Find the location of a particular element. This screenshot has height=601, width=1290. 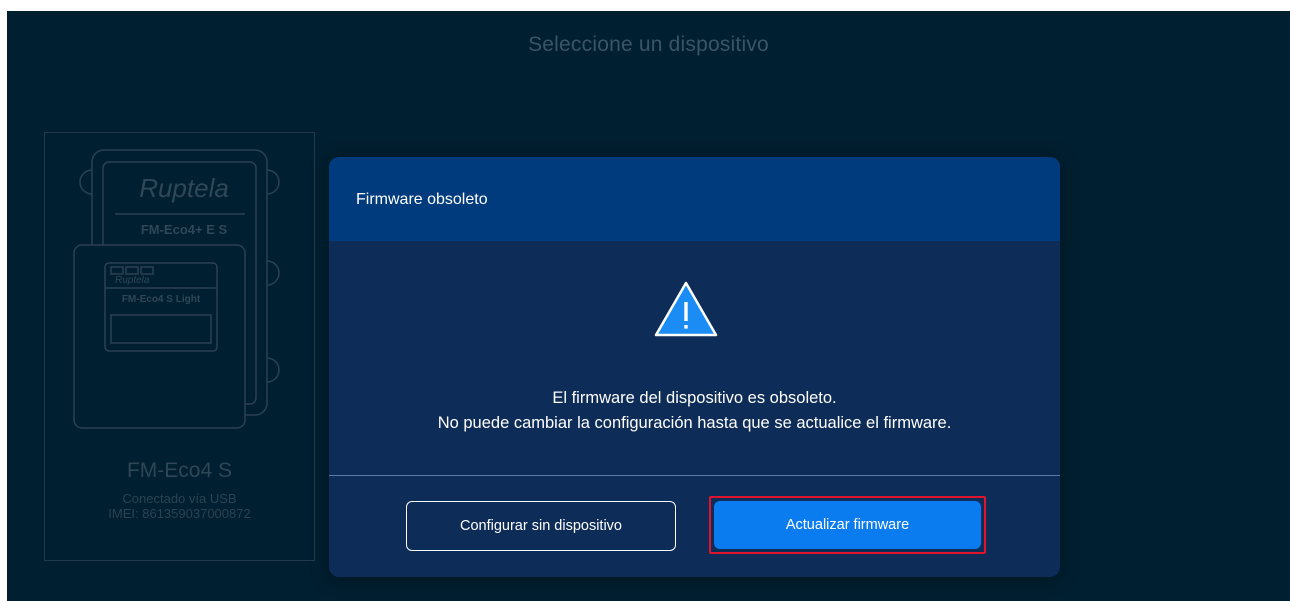

configure-without-device-button: Configurar sin dispositivo is located at coordinates (541, 526).